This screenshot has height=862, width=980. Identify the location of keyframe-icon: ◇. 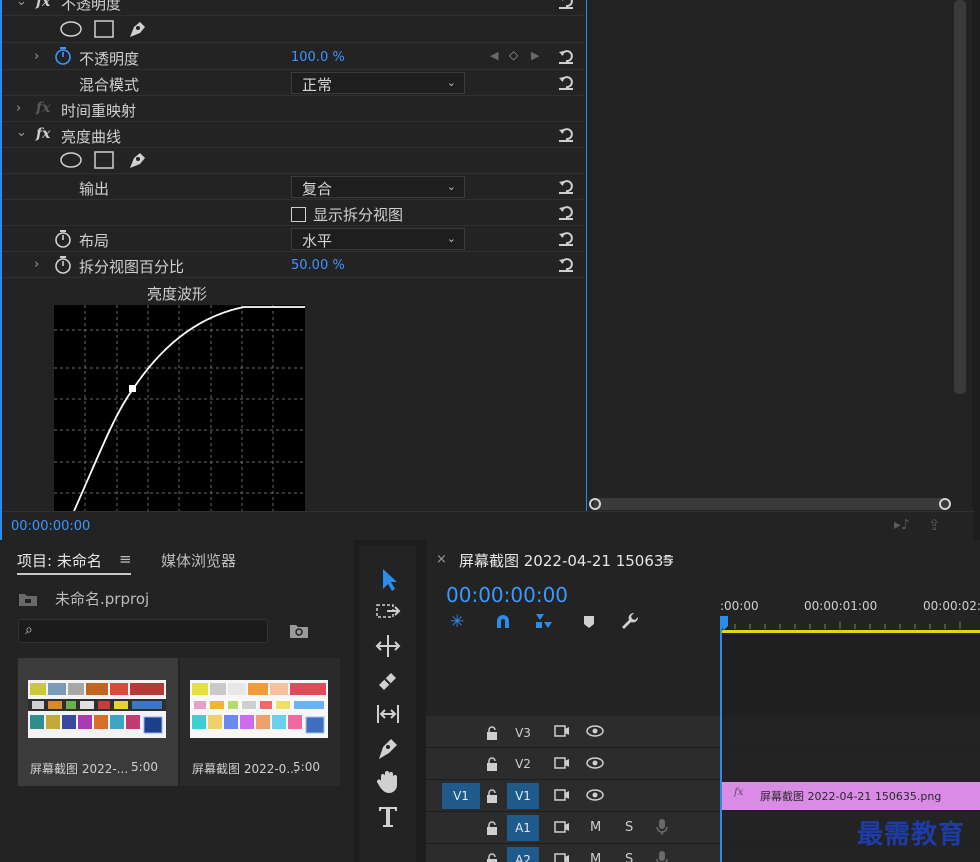
(513, 55).